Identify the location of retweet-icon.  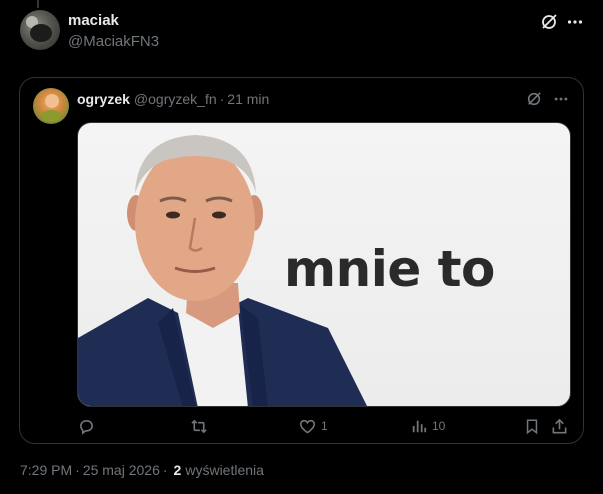
(199, 426).